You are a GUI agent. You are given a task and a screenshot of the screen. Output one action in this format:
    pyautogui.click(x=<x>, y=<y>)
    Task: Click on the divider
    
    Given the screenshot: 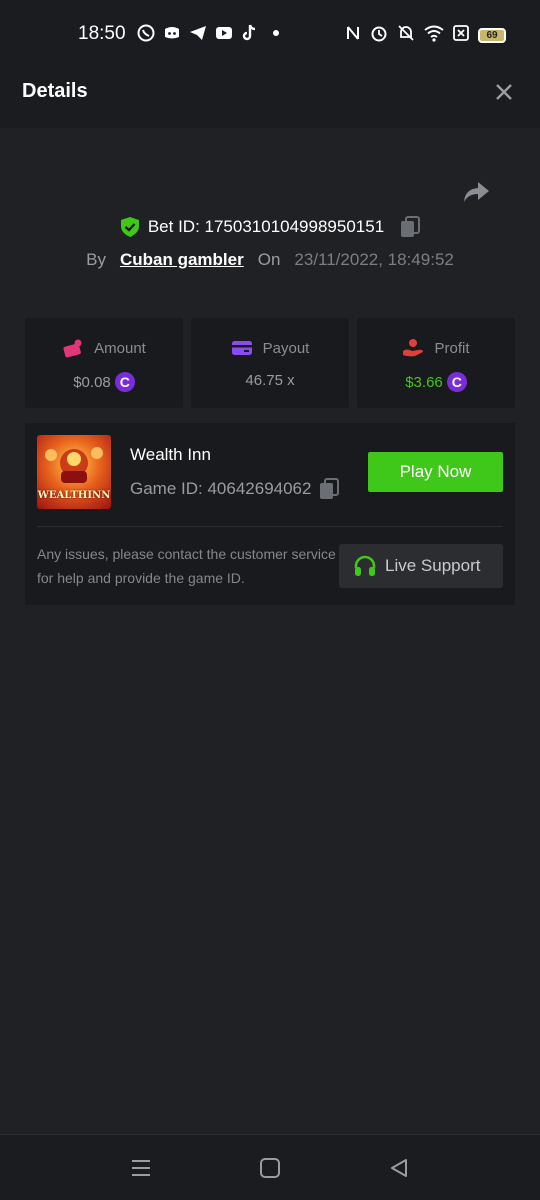 What is the action you would take?
    pyautogui.click(x=270, y=526)
    